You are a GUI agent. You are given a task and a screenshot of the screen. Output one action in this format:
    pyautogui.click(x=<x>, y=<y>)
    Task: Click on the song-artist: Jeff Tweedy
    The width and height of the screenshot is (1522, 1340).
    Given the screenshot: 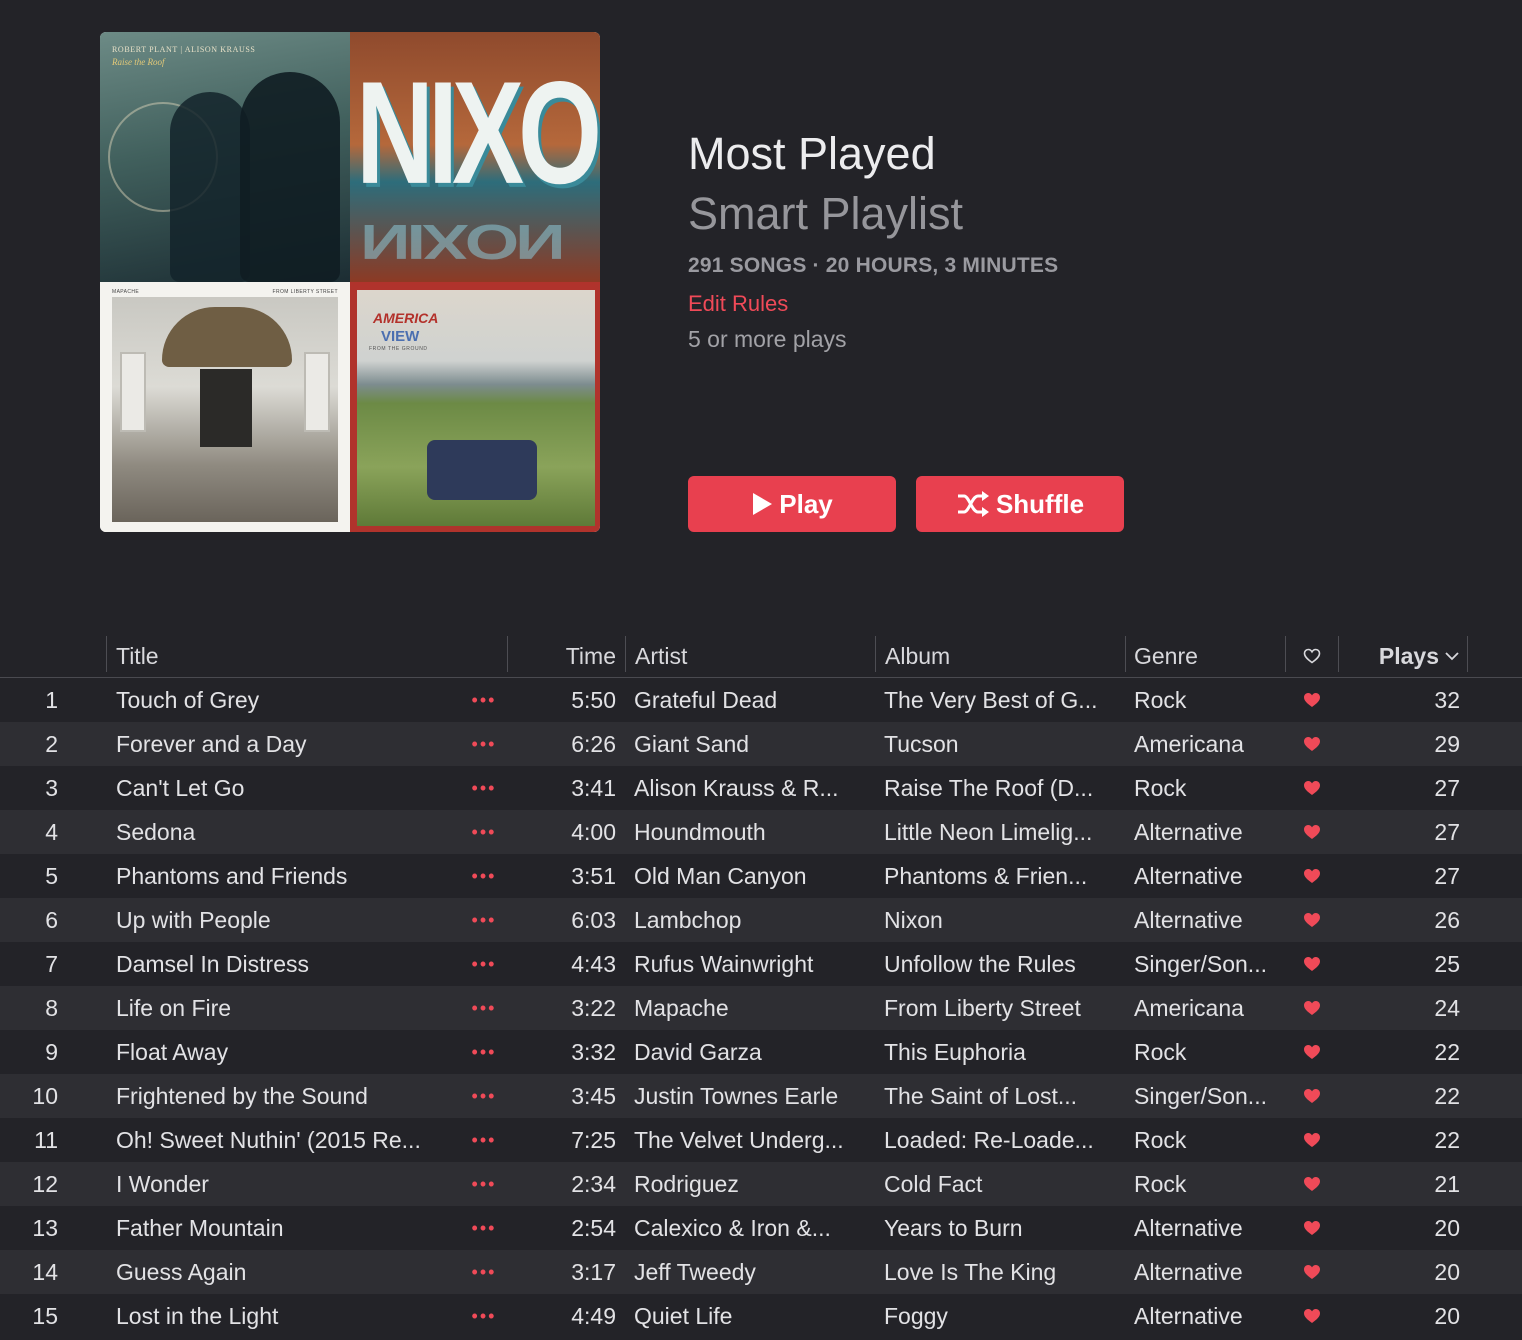 What is the action you would take?
    pyautogui.click(x=752, y=1272)
    